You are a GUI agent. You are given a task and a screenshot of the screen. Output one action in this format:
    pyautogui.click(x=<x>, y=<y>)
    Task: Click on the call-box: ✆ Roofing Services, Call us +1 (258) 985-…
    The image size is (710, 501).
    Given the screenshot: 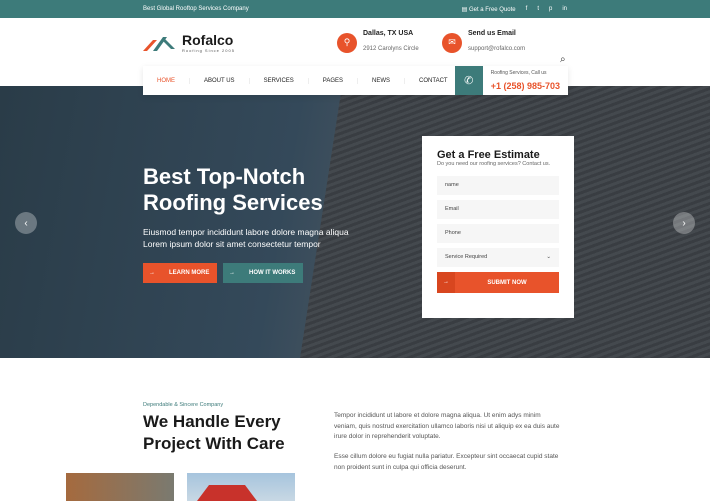 What is the action you would take?
    pyautogui.click(x=511, y=80)
    